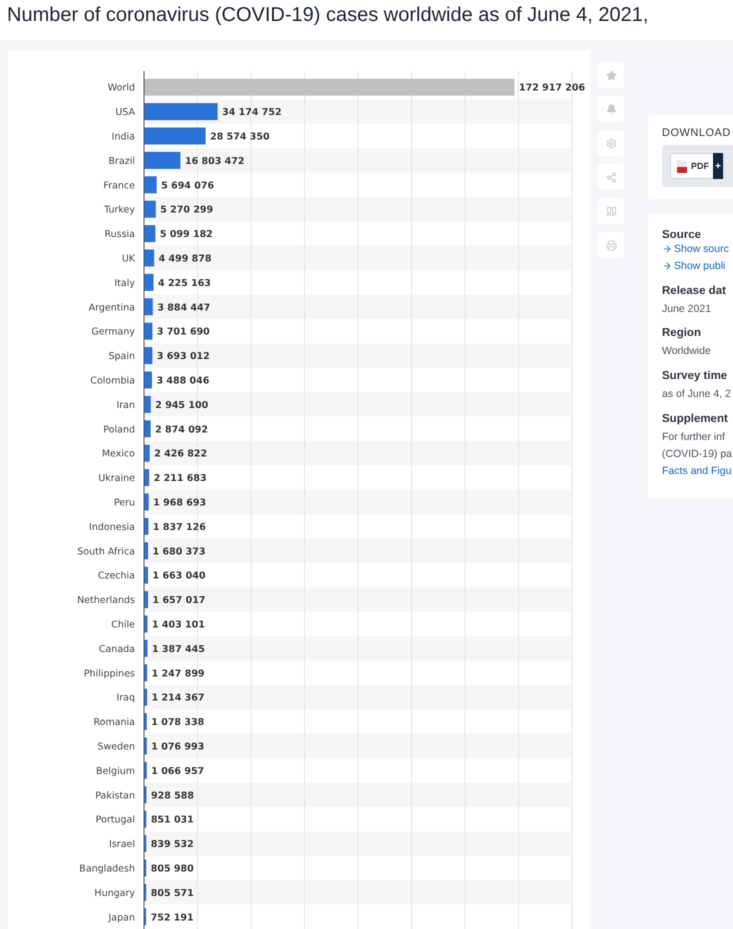  What do you see at coordinates (172, 918) in the screenshot?
I see `value-label: 752 191` at bounding box center [172, 918].